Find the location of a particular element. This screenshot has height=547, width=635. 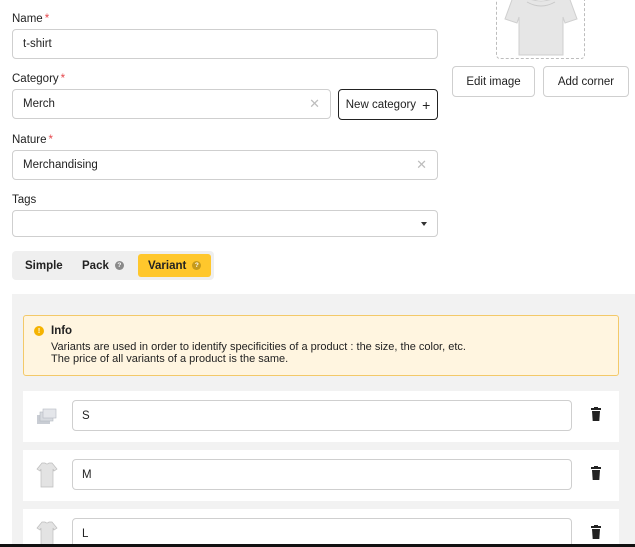

variant-value: M is located at coordinates (87, 474).